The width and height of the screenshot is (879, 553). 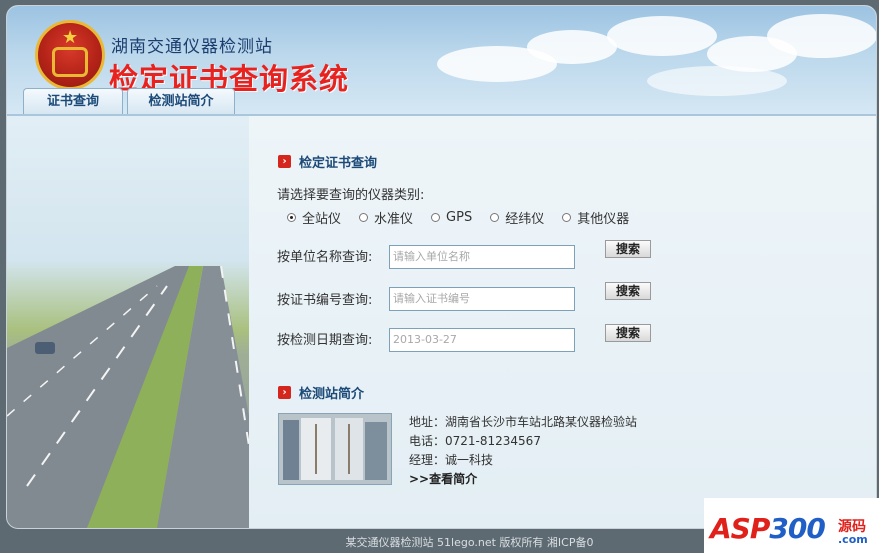 I want to click on unit-name-label: 按单位名称查询:, so click(x=325, y=257).